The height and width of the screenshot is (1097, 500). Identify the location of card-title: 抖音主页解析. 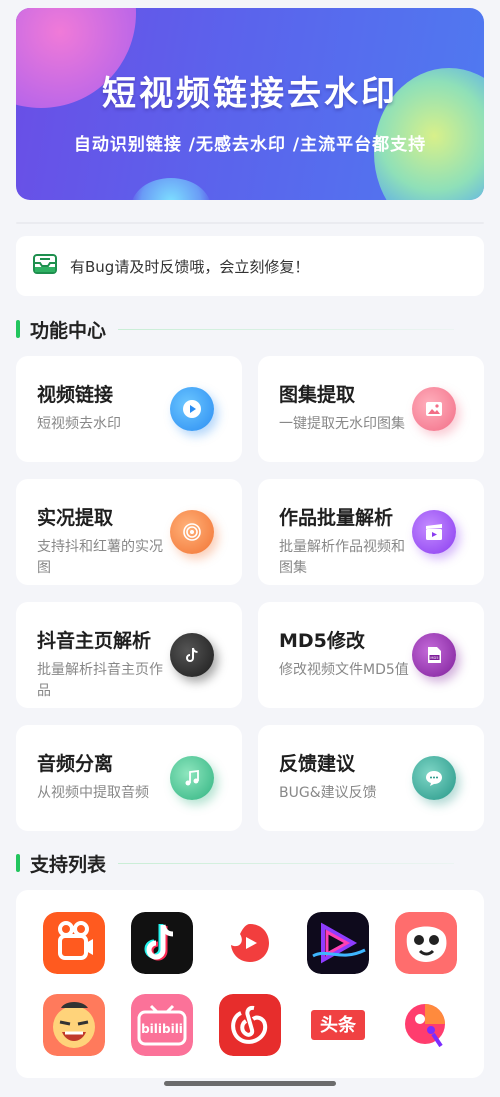
(94, 641).